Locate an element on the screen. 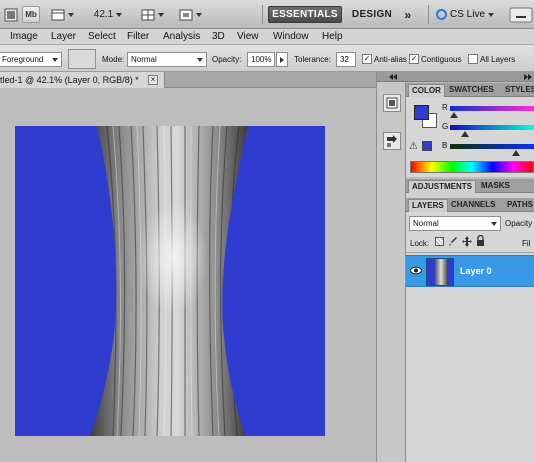 The image size is (534, 462). bridge-icon is located at coordinates (11, 14).